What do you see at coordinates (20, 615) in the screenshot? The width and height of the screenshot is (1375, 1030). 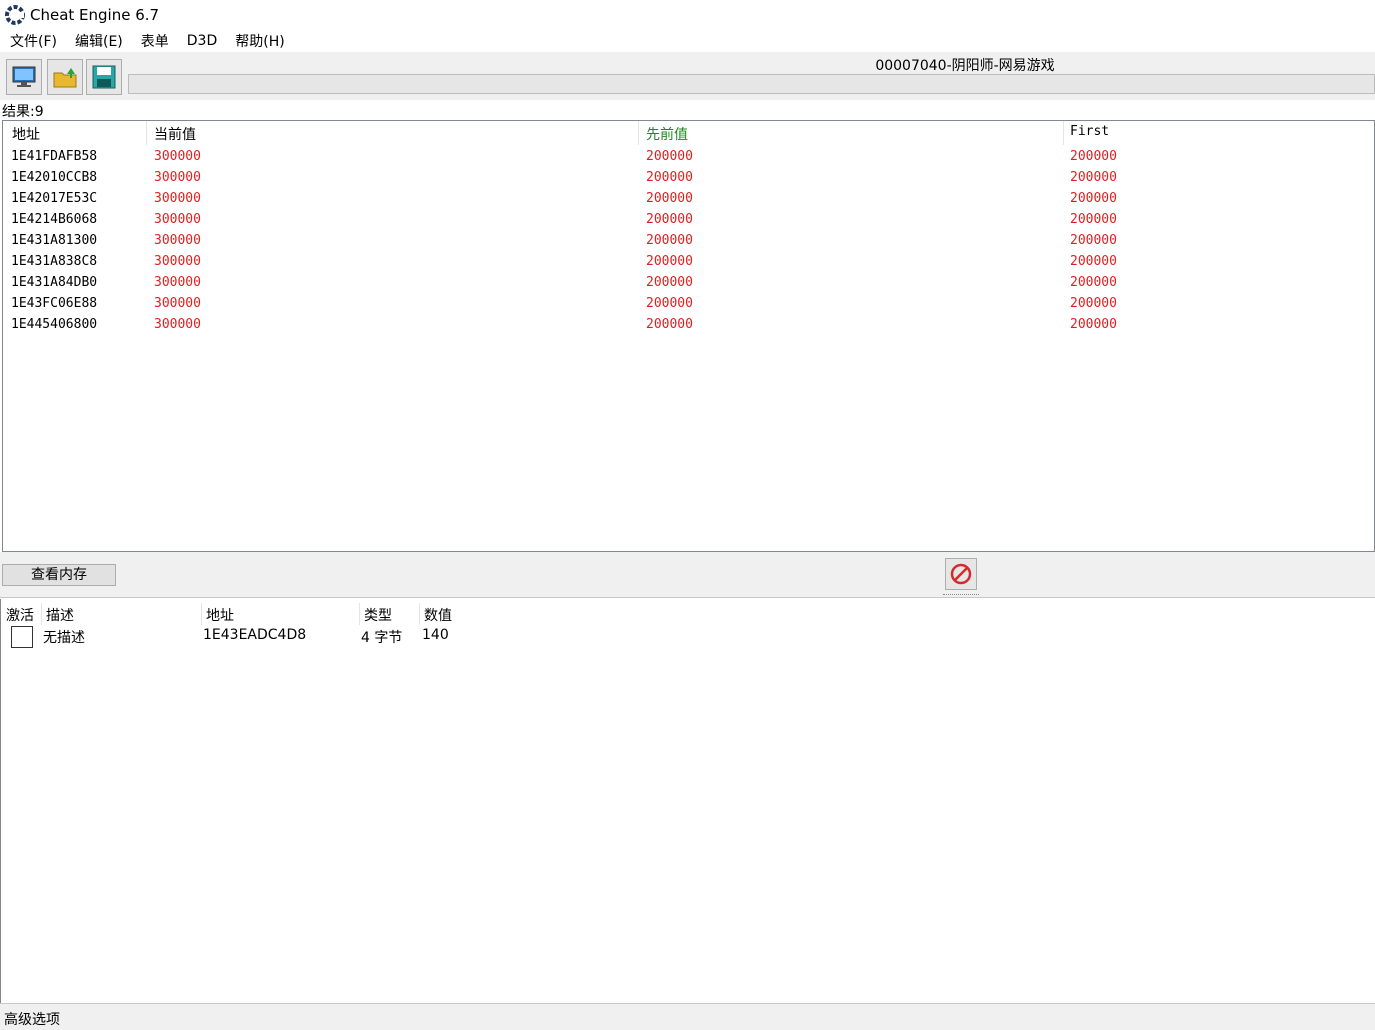 I see `column-header-active: 激活` at bounding box center [20, 615].